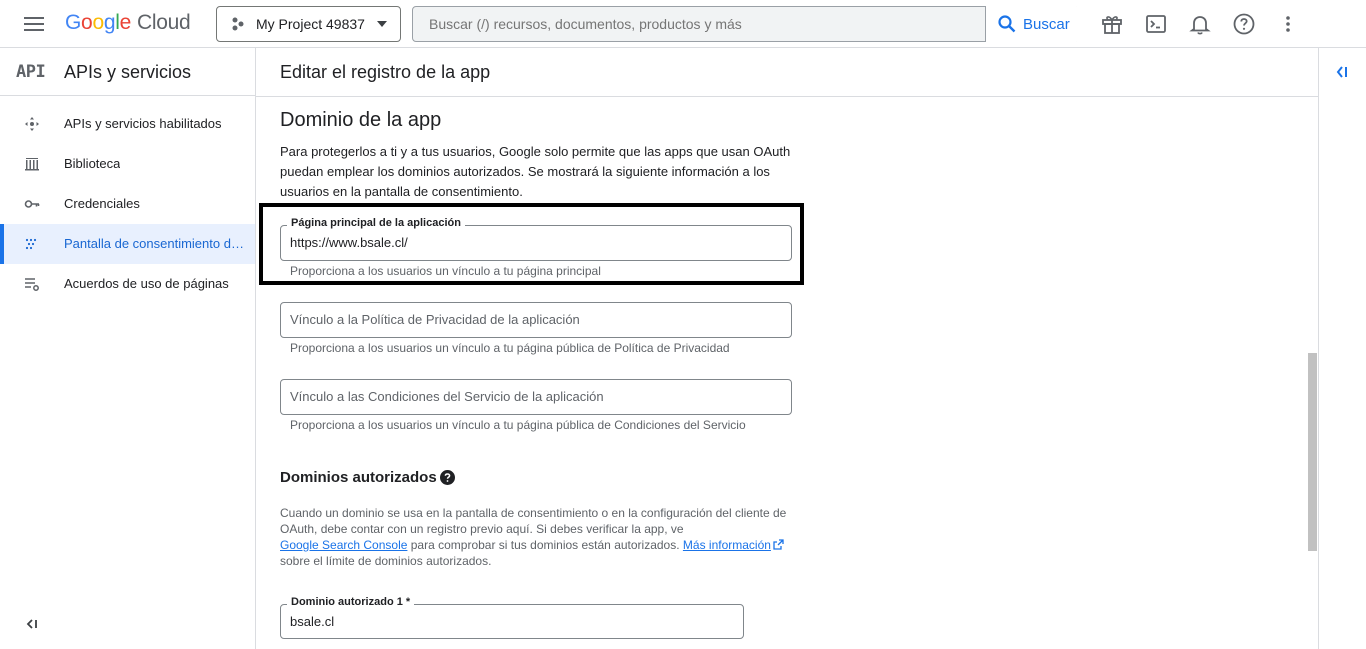 This screenshot has width=1366, height=649. Describe the element at coordinates (358, 477) in the screenshot. I see `authorized-domains-title: Dominios autorizados` at that location.